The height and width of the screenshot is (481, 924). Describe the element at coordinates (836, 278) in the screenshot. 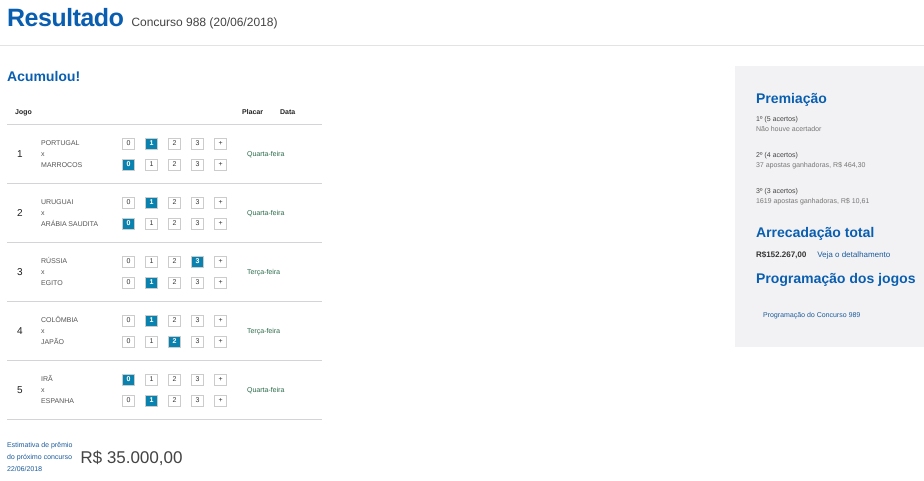

I see `section-heading: Programação dos jogos` at that location.